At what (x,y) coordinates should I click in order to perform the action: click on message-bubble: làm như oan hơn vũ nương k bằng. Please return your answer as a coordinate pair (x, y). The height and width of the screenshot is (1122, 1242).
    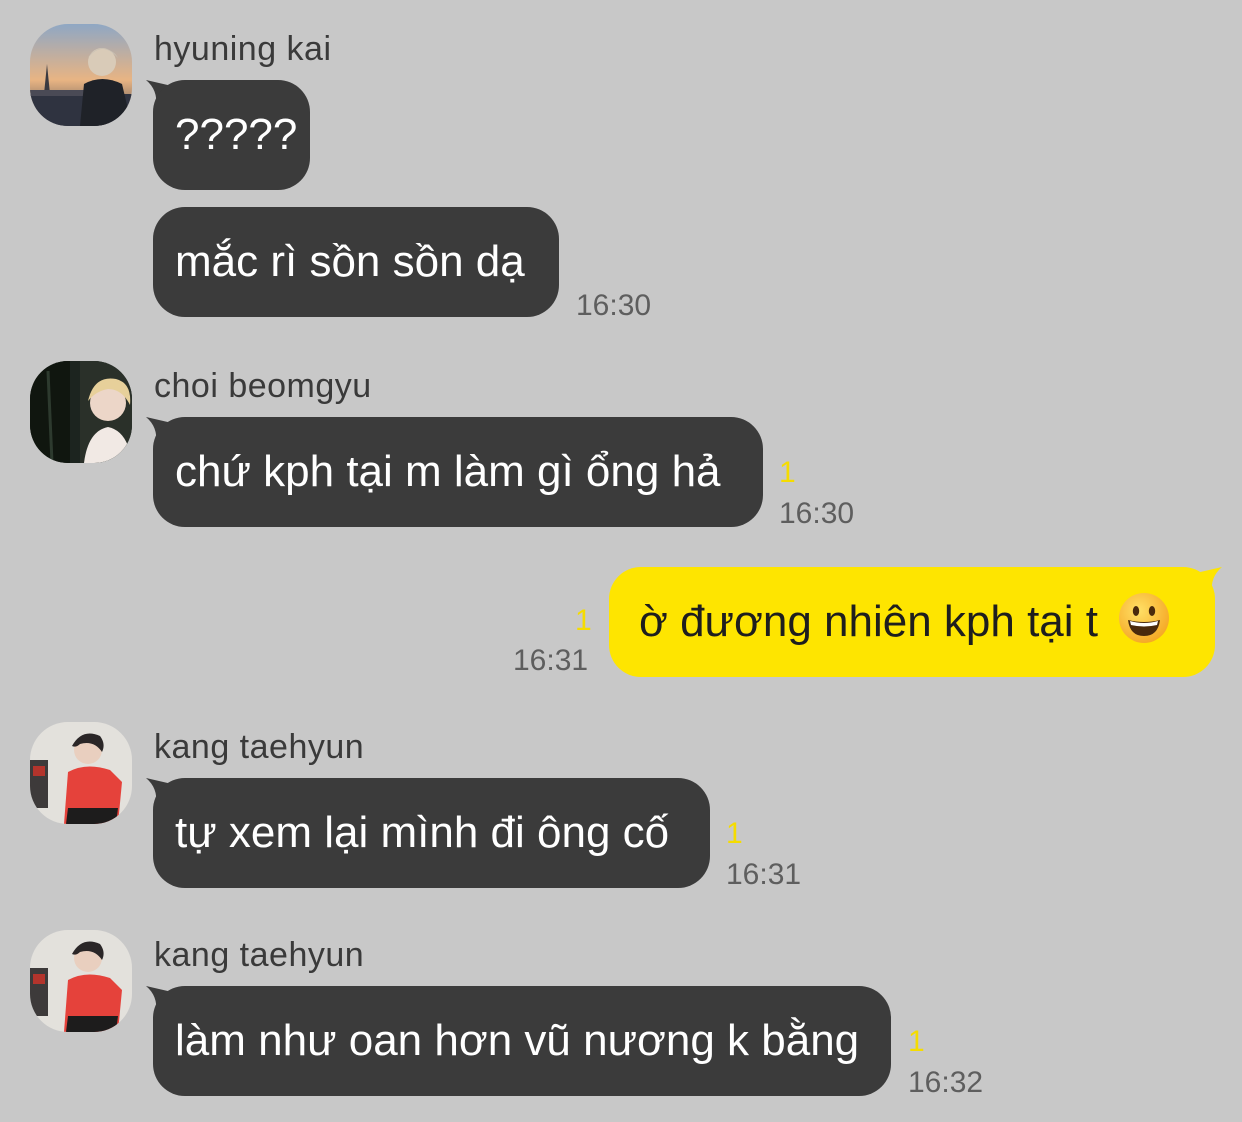
    Looking at the image, I should click on (522, 1041).